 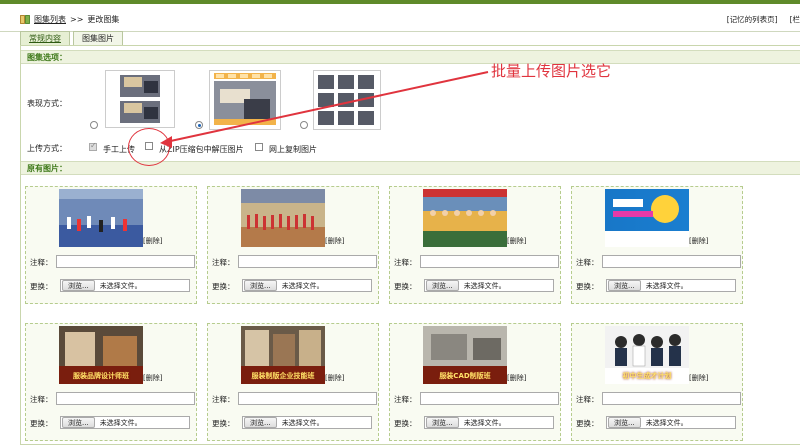 I want to click on layout-option-grid-radio, so click(x=304, y=125).